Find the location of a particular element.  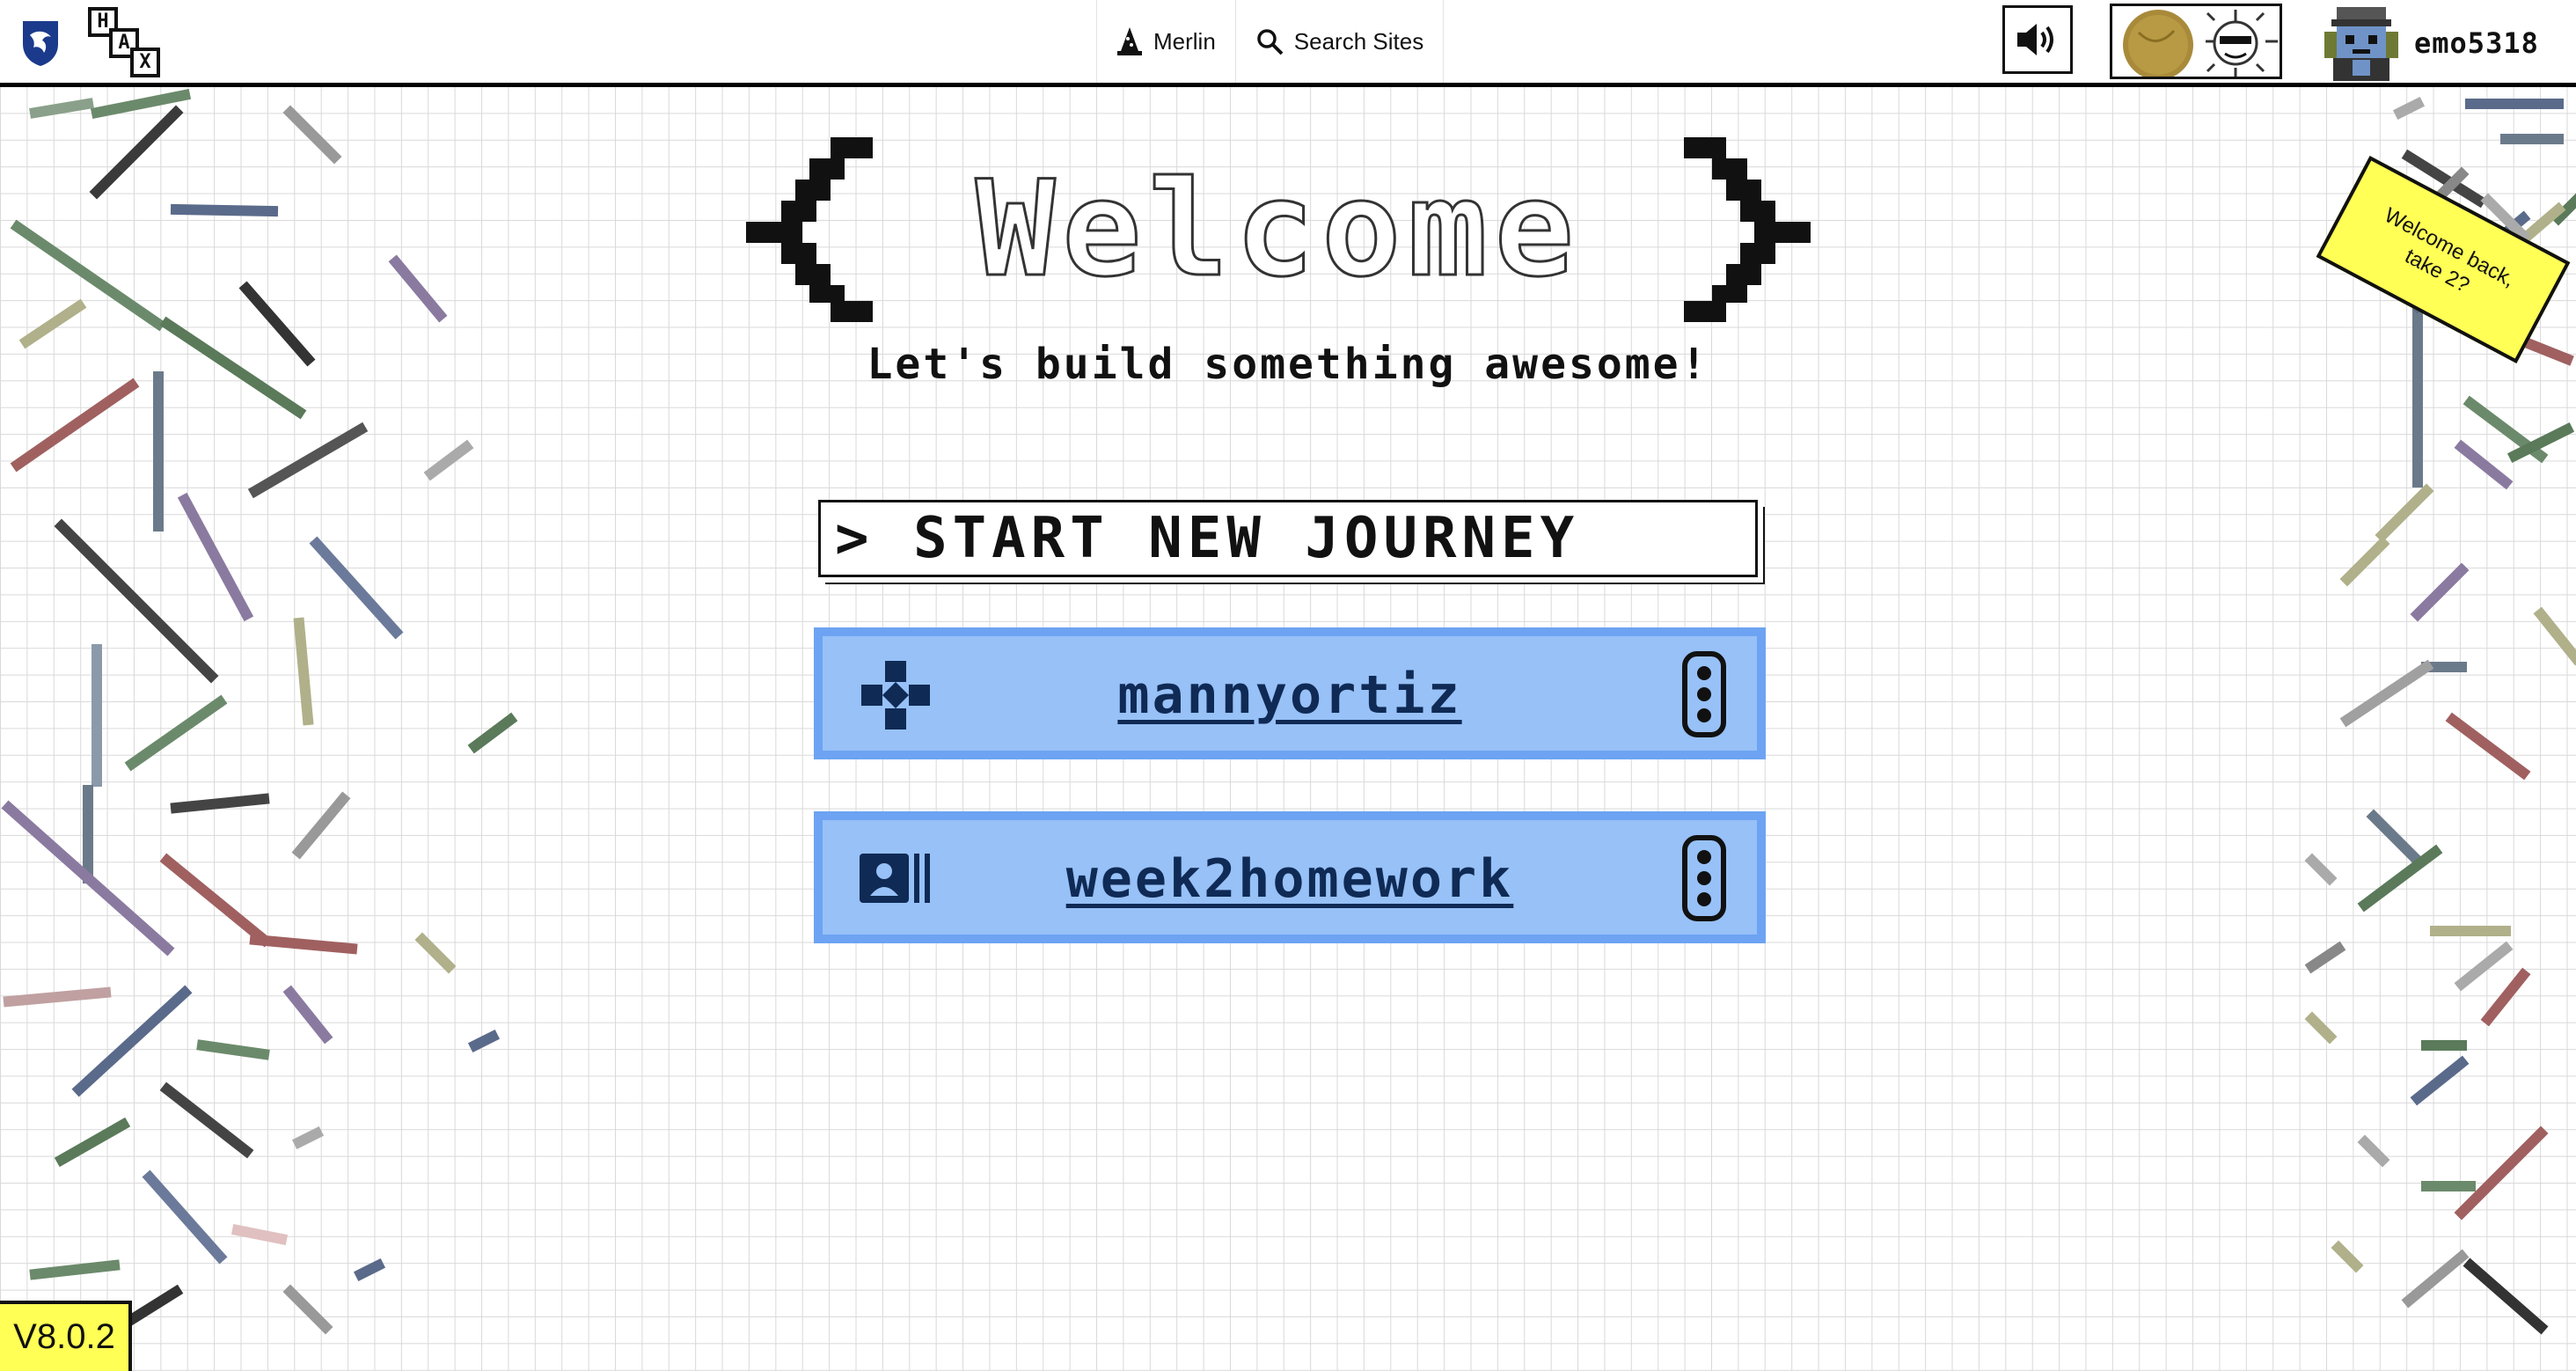

version-badge: V8.0.2 is located at coordinates (66, 1336).